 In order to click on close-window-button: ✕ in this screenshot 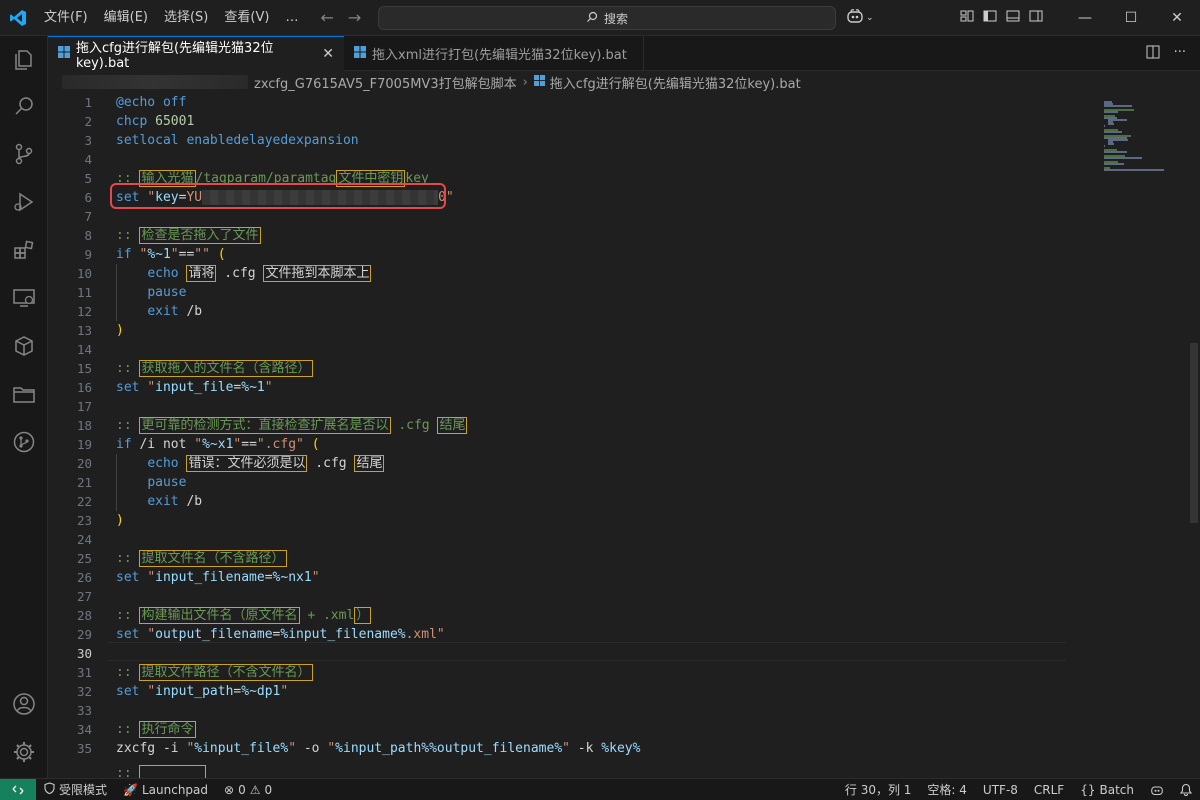, I will do `click(1177, 18)`.